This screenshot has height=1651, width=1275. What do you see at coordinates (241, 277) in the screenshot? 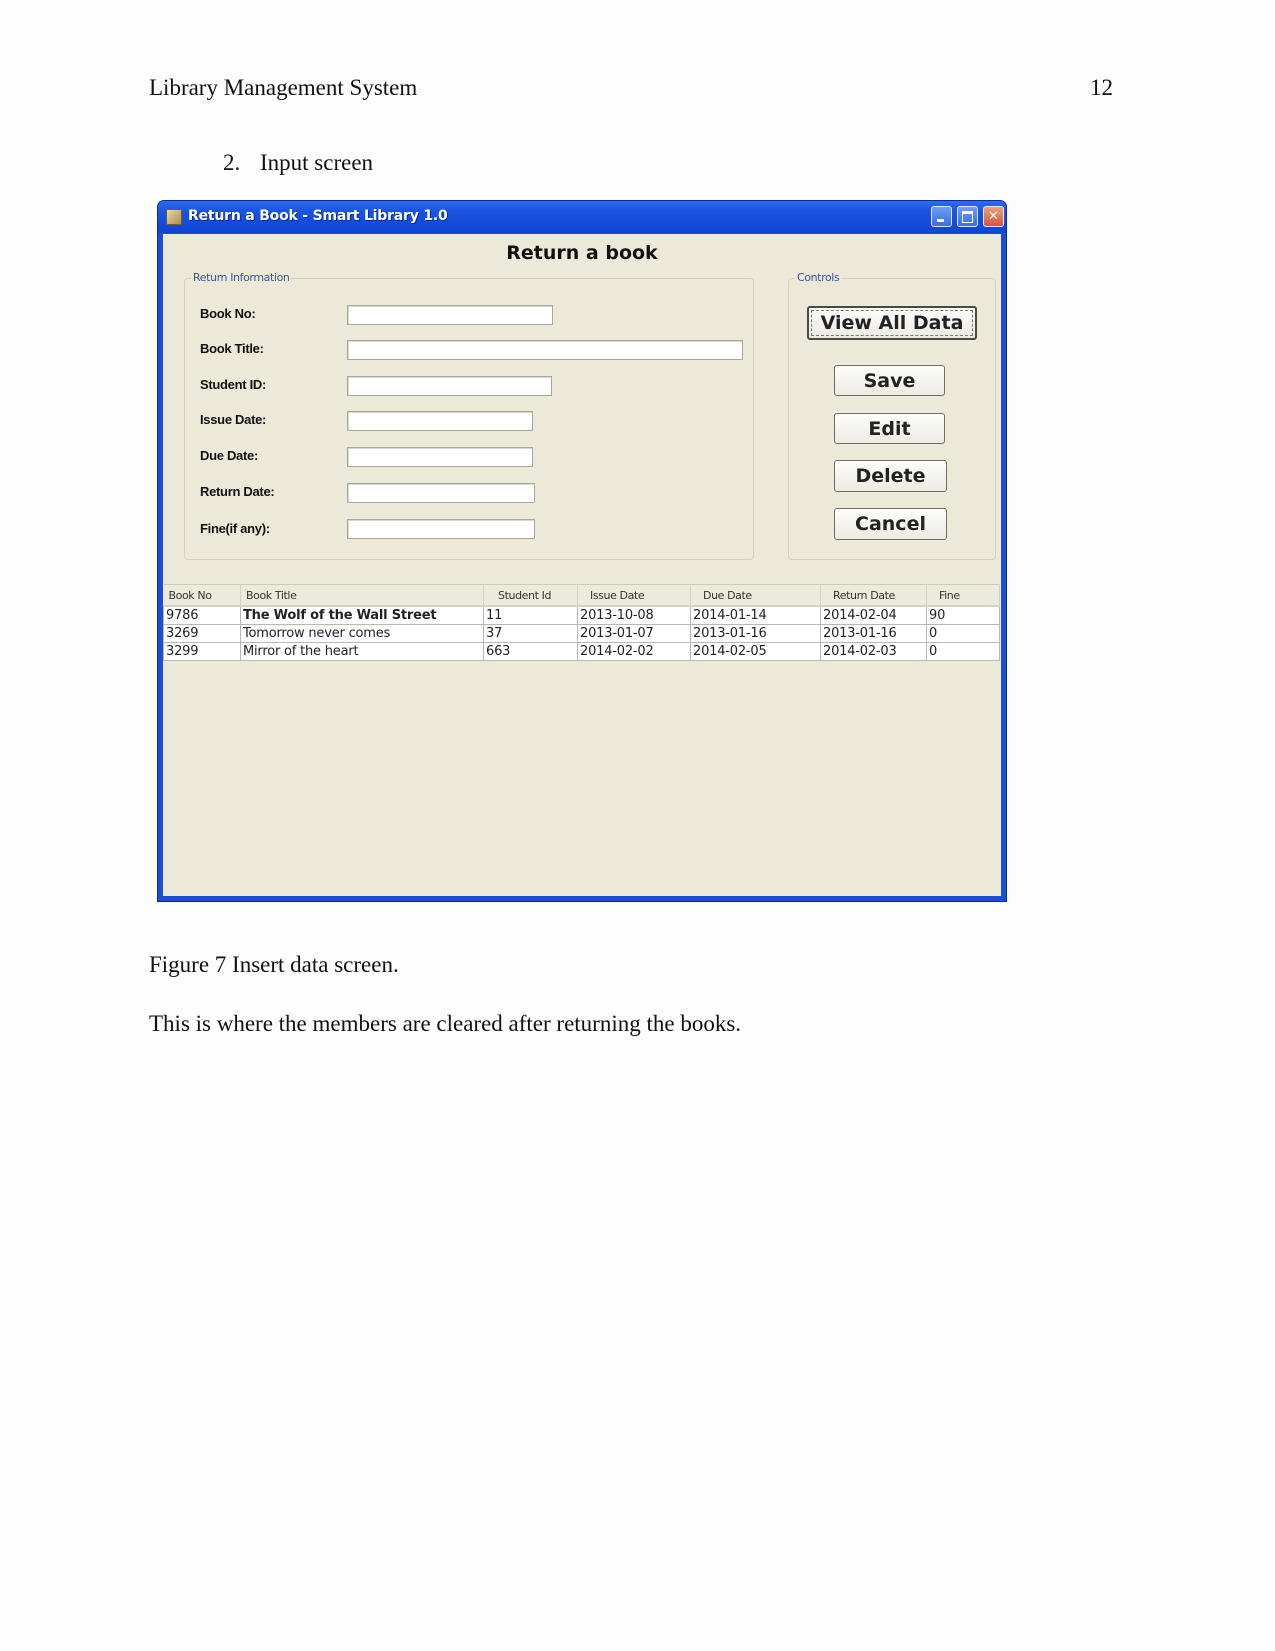
I see `return-information-legend: Return Information` at bounding box center [241, 277].